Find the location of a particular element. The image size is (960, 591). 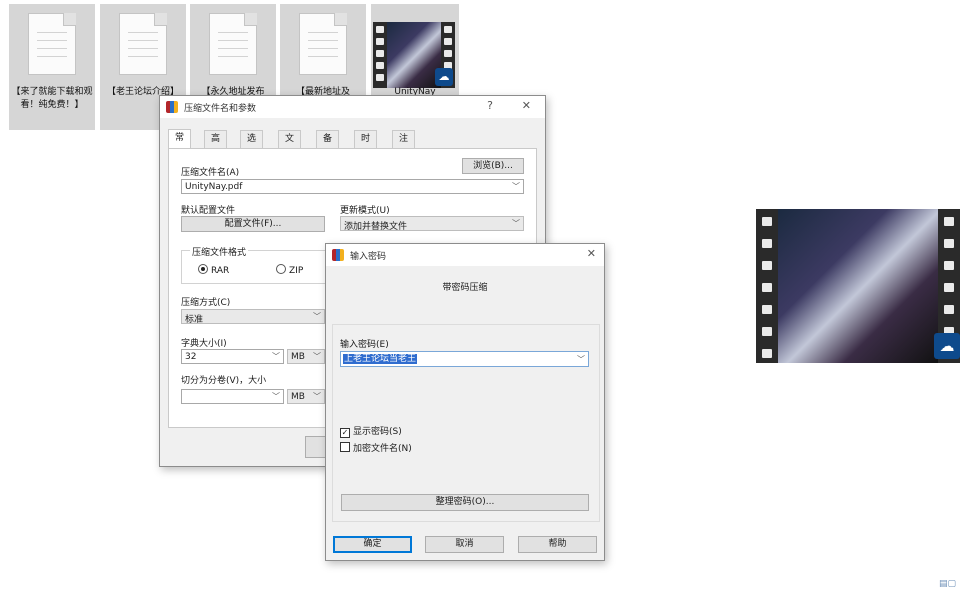

split-volumes-label: 切分为分卷(V)，大小 is located at coordinates (224, 381).